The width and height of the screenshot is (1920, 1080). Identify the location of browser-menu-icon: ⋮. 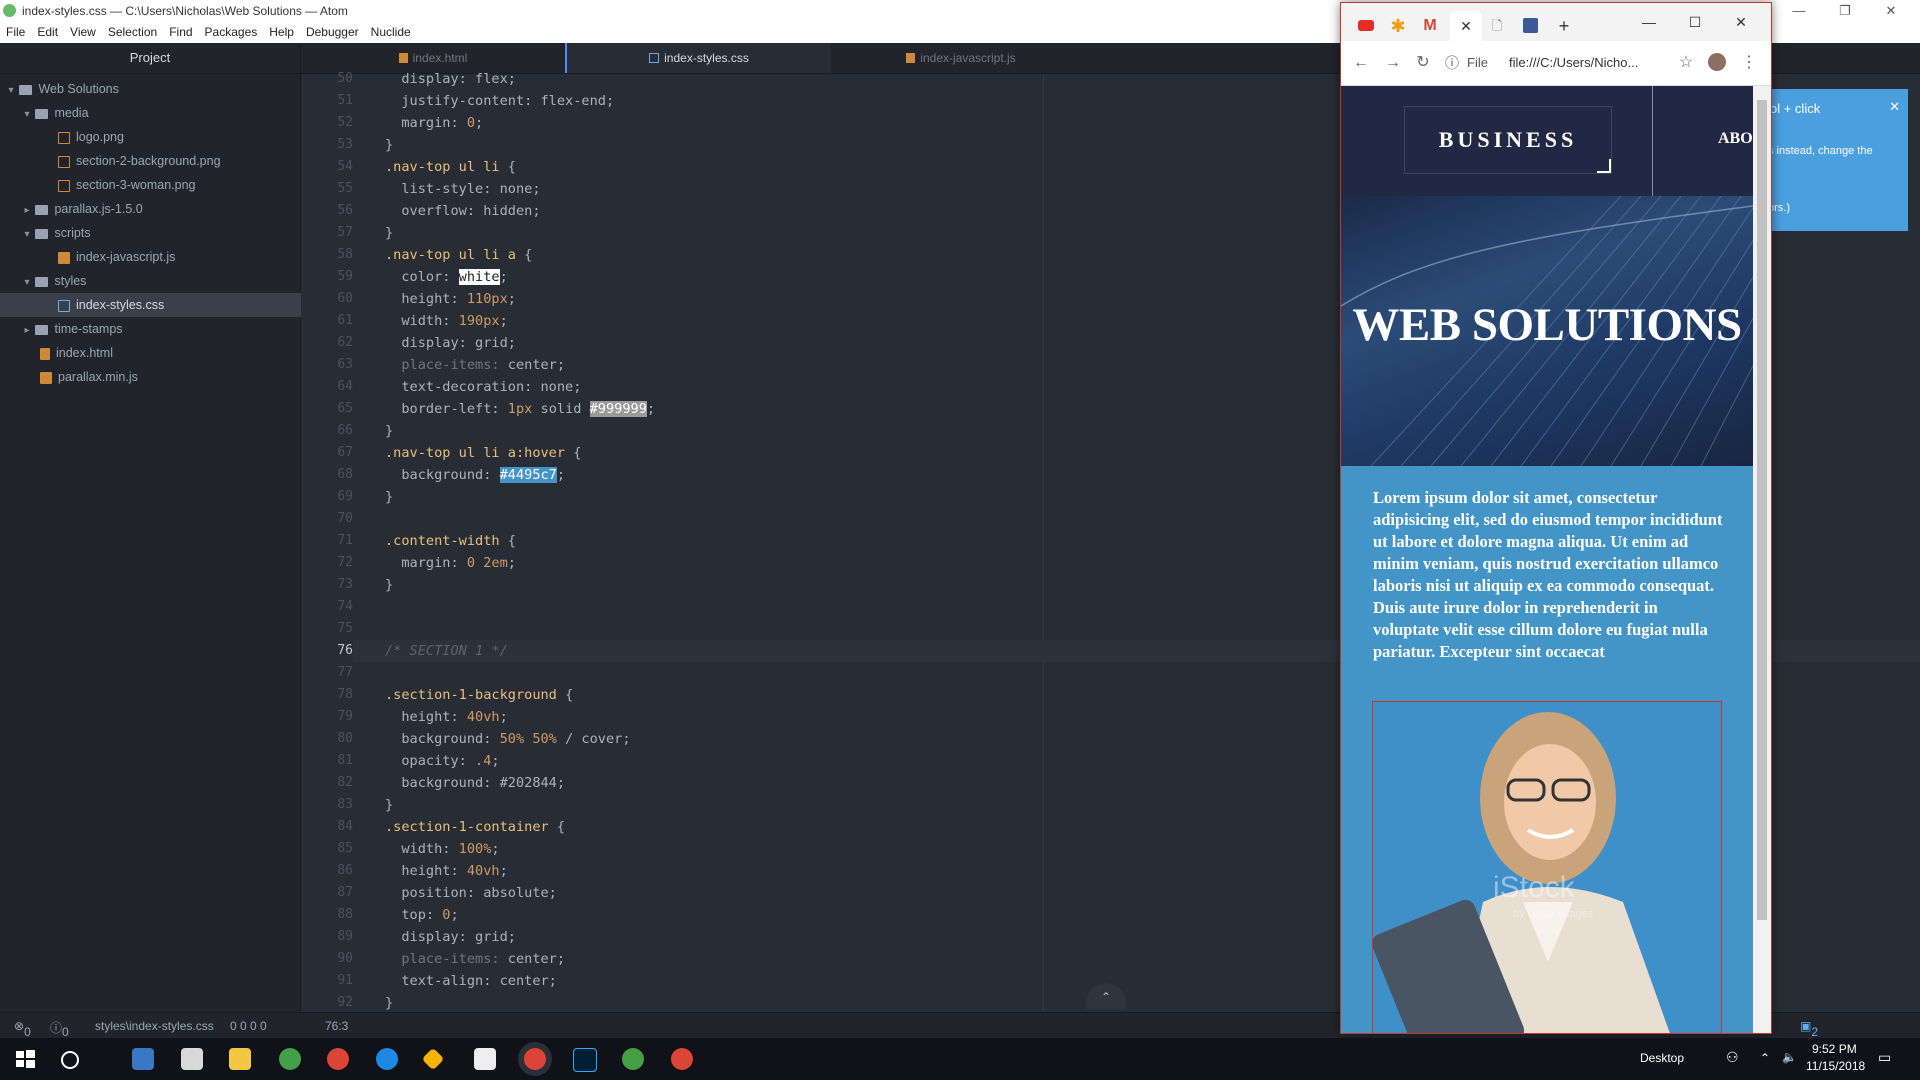
(1749, 63).